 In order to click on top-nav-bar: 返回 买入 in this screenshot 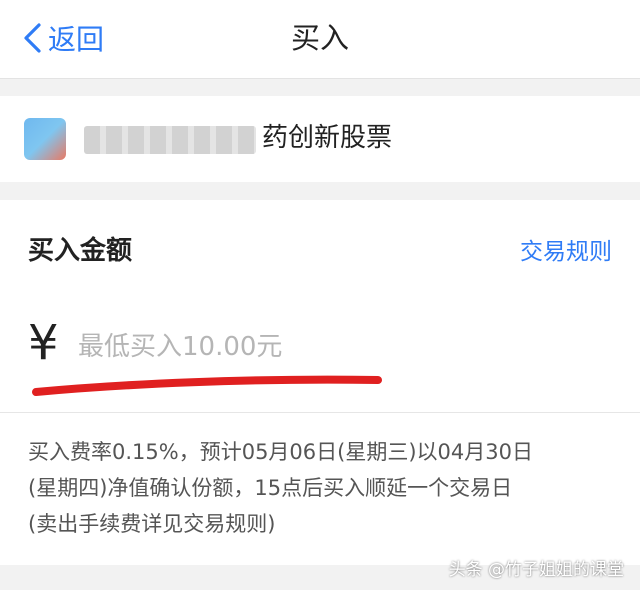, I will do `click(320, 39)`.